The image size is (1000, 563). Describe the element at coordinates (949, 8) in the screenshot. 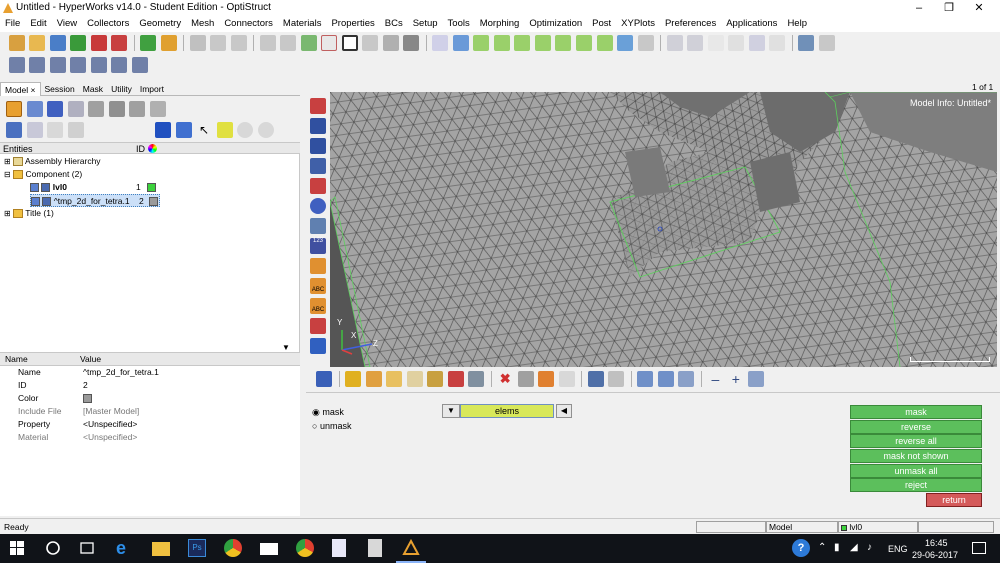

I see `restore-button: ❐` at that location.